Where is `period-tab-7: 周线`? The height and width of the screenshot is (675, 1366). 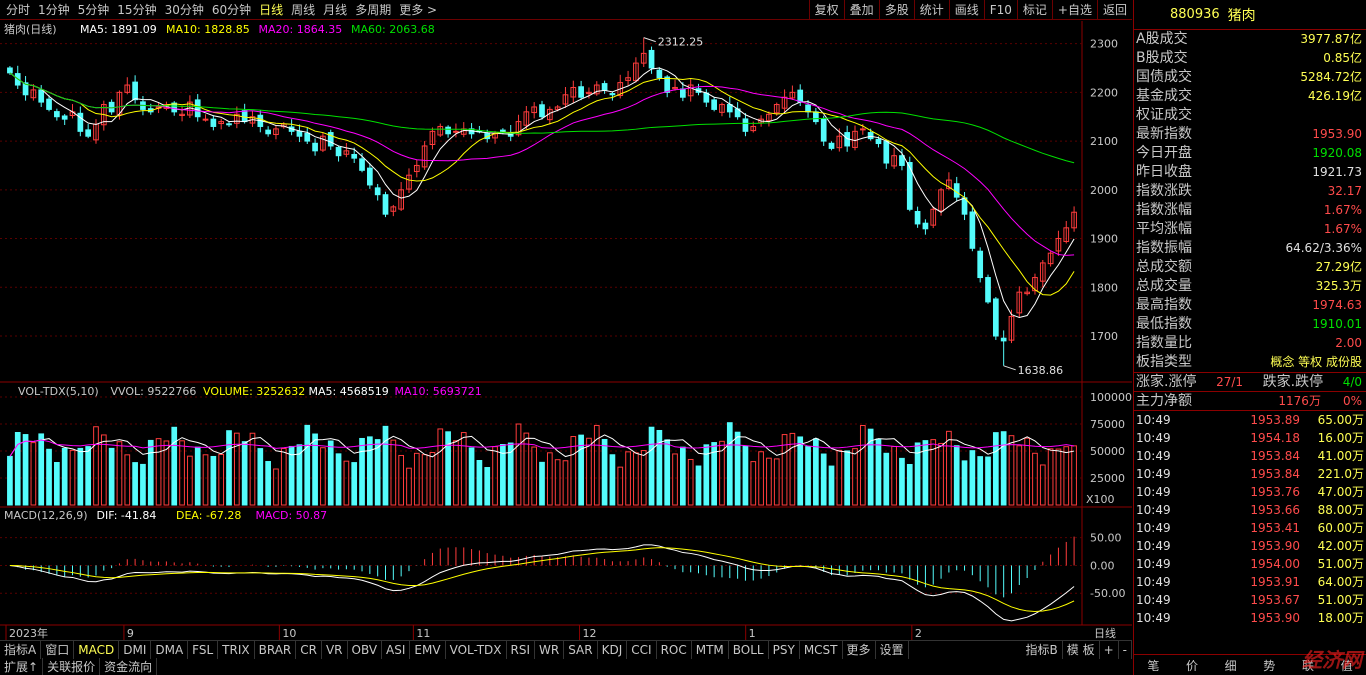 period-tab-7: 周线 is located at coordinates (303, 10).